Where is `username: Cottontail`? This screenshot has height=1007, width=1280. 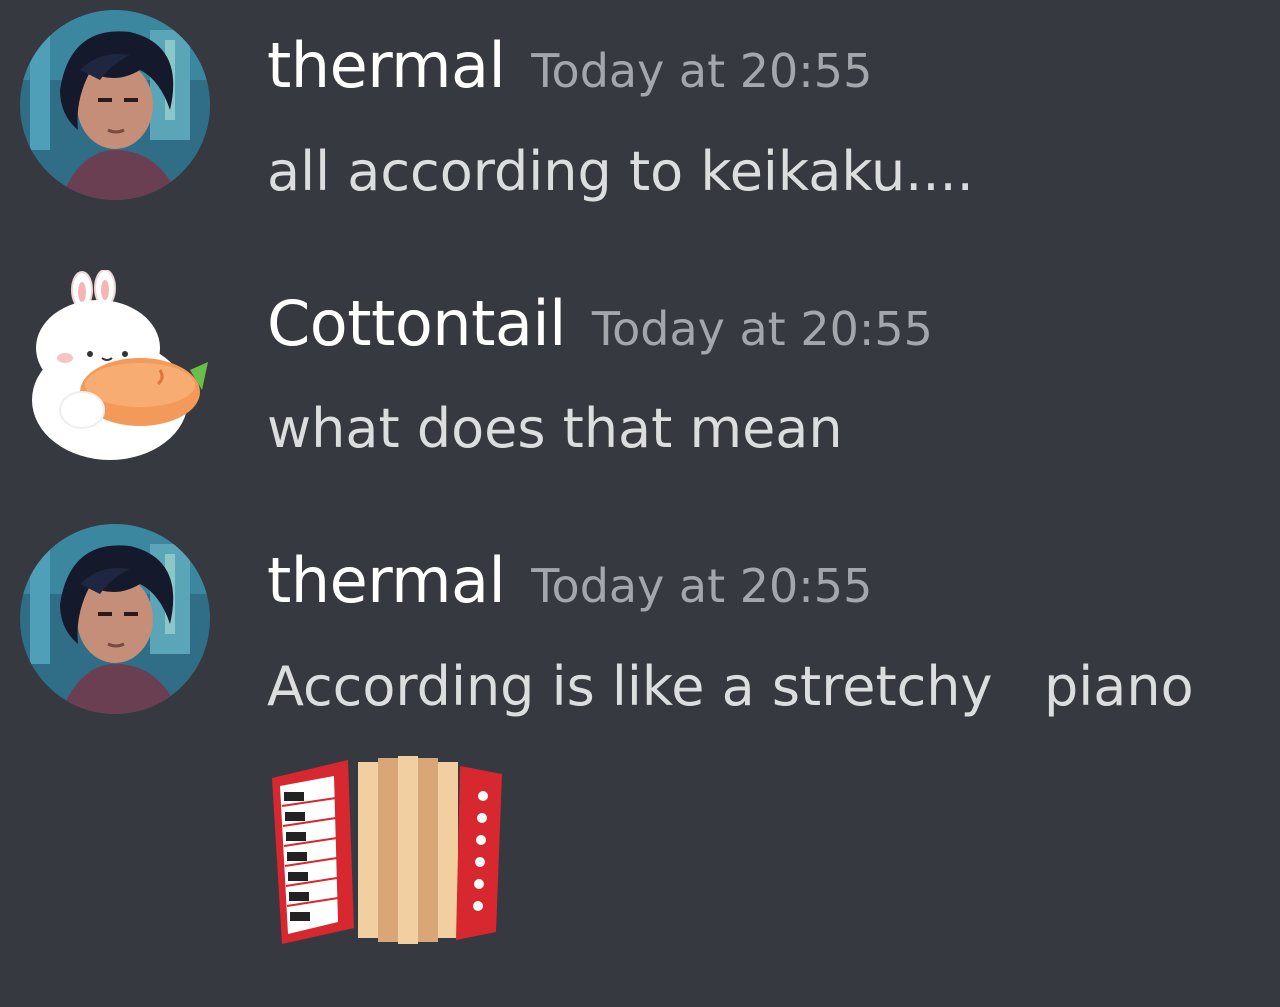 username: Cottontail is located at coordinates (416, 323).